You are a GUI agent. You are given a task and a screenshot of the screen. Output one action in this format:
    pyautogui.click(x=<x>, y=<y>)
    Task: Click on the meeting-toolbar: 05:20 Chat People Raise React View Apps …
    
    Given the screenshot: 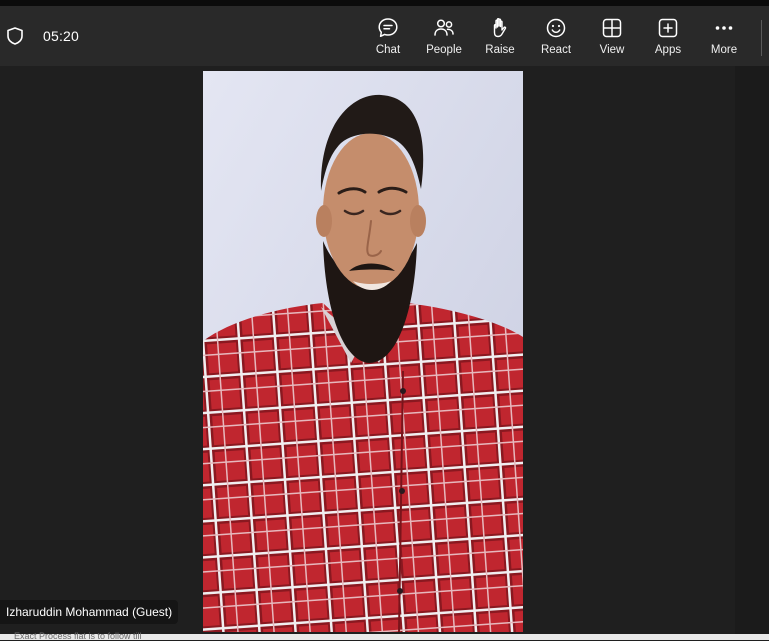 What is the action you would take?
    pyautogui.click(x=384, y=36)
    